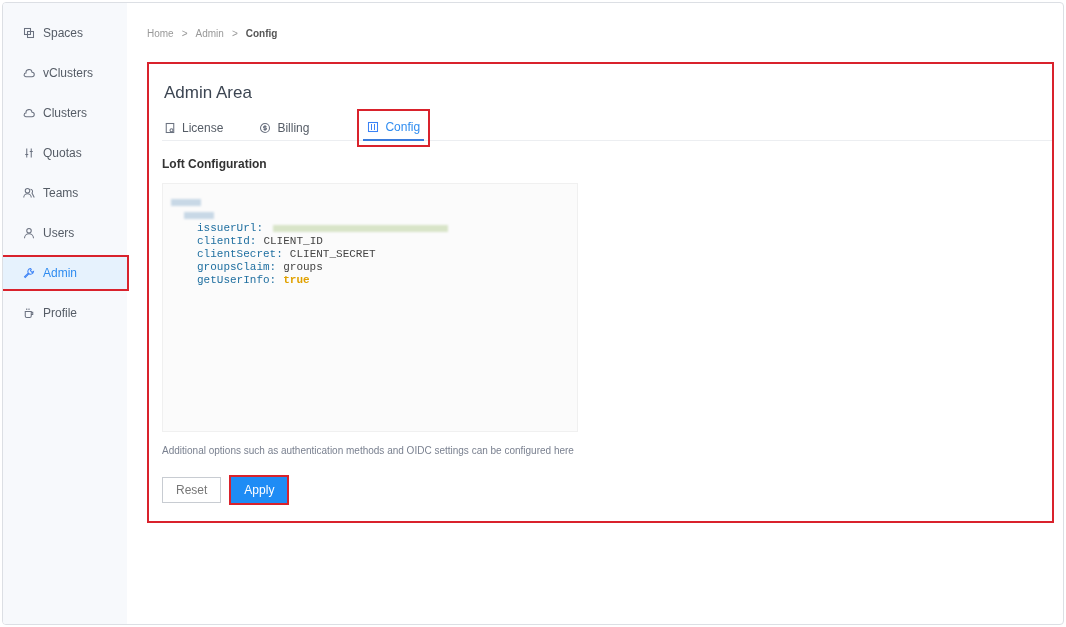 This screenshot has height=627, width=1066. I want to click on sidebar-item: Teams, so click(65, 193).